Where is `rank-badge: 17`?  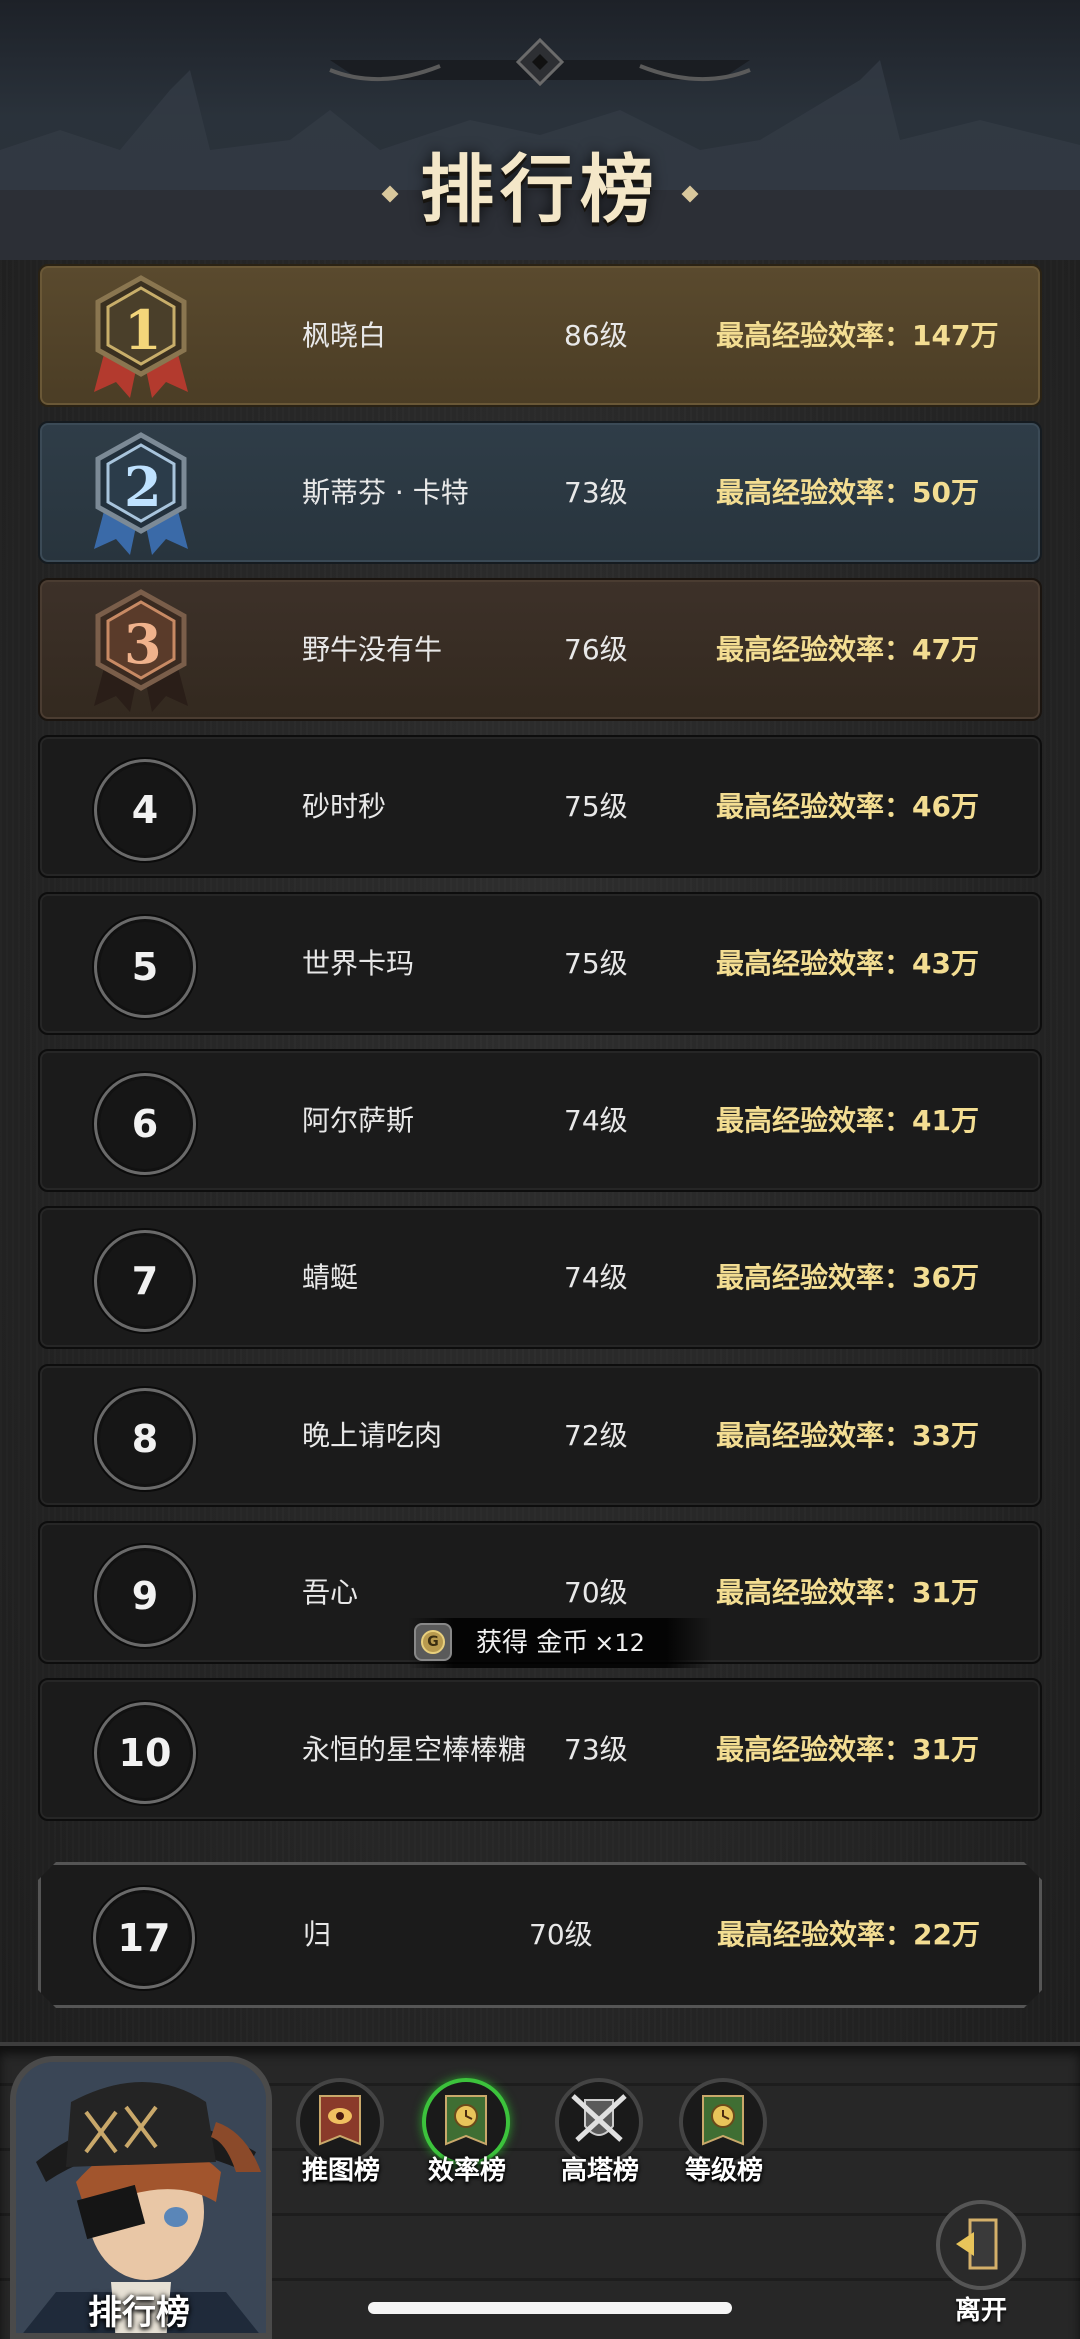
rank-badge: 17 is located at coordinates (144, 1938).